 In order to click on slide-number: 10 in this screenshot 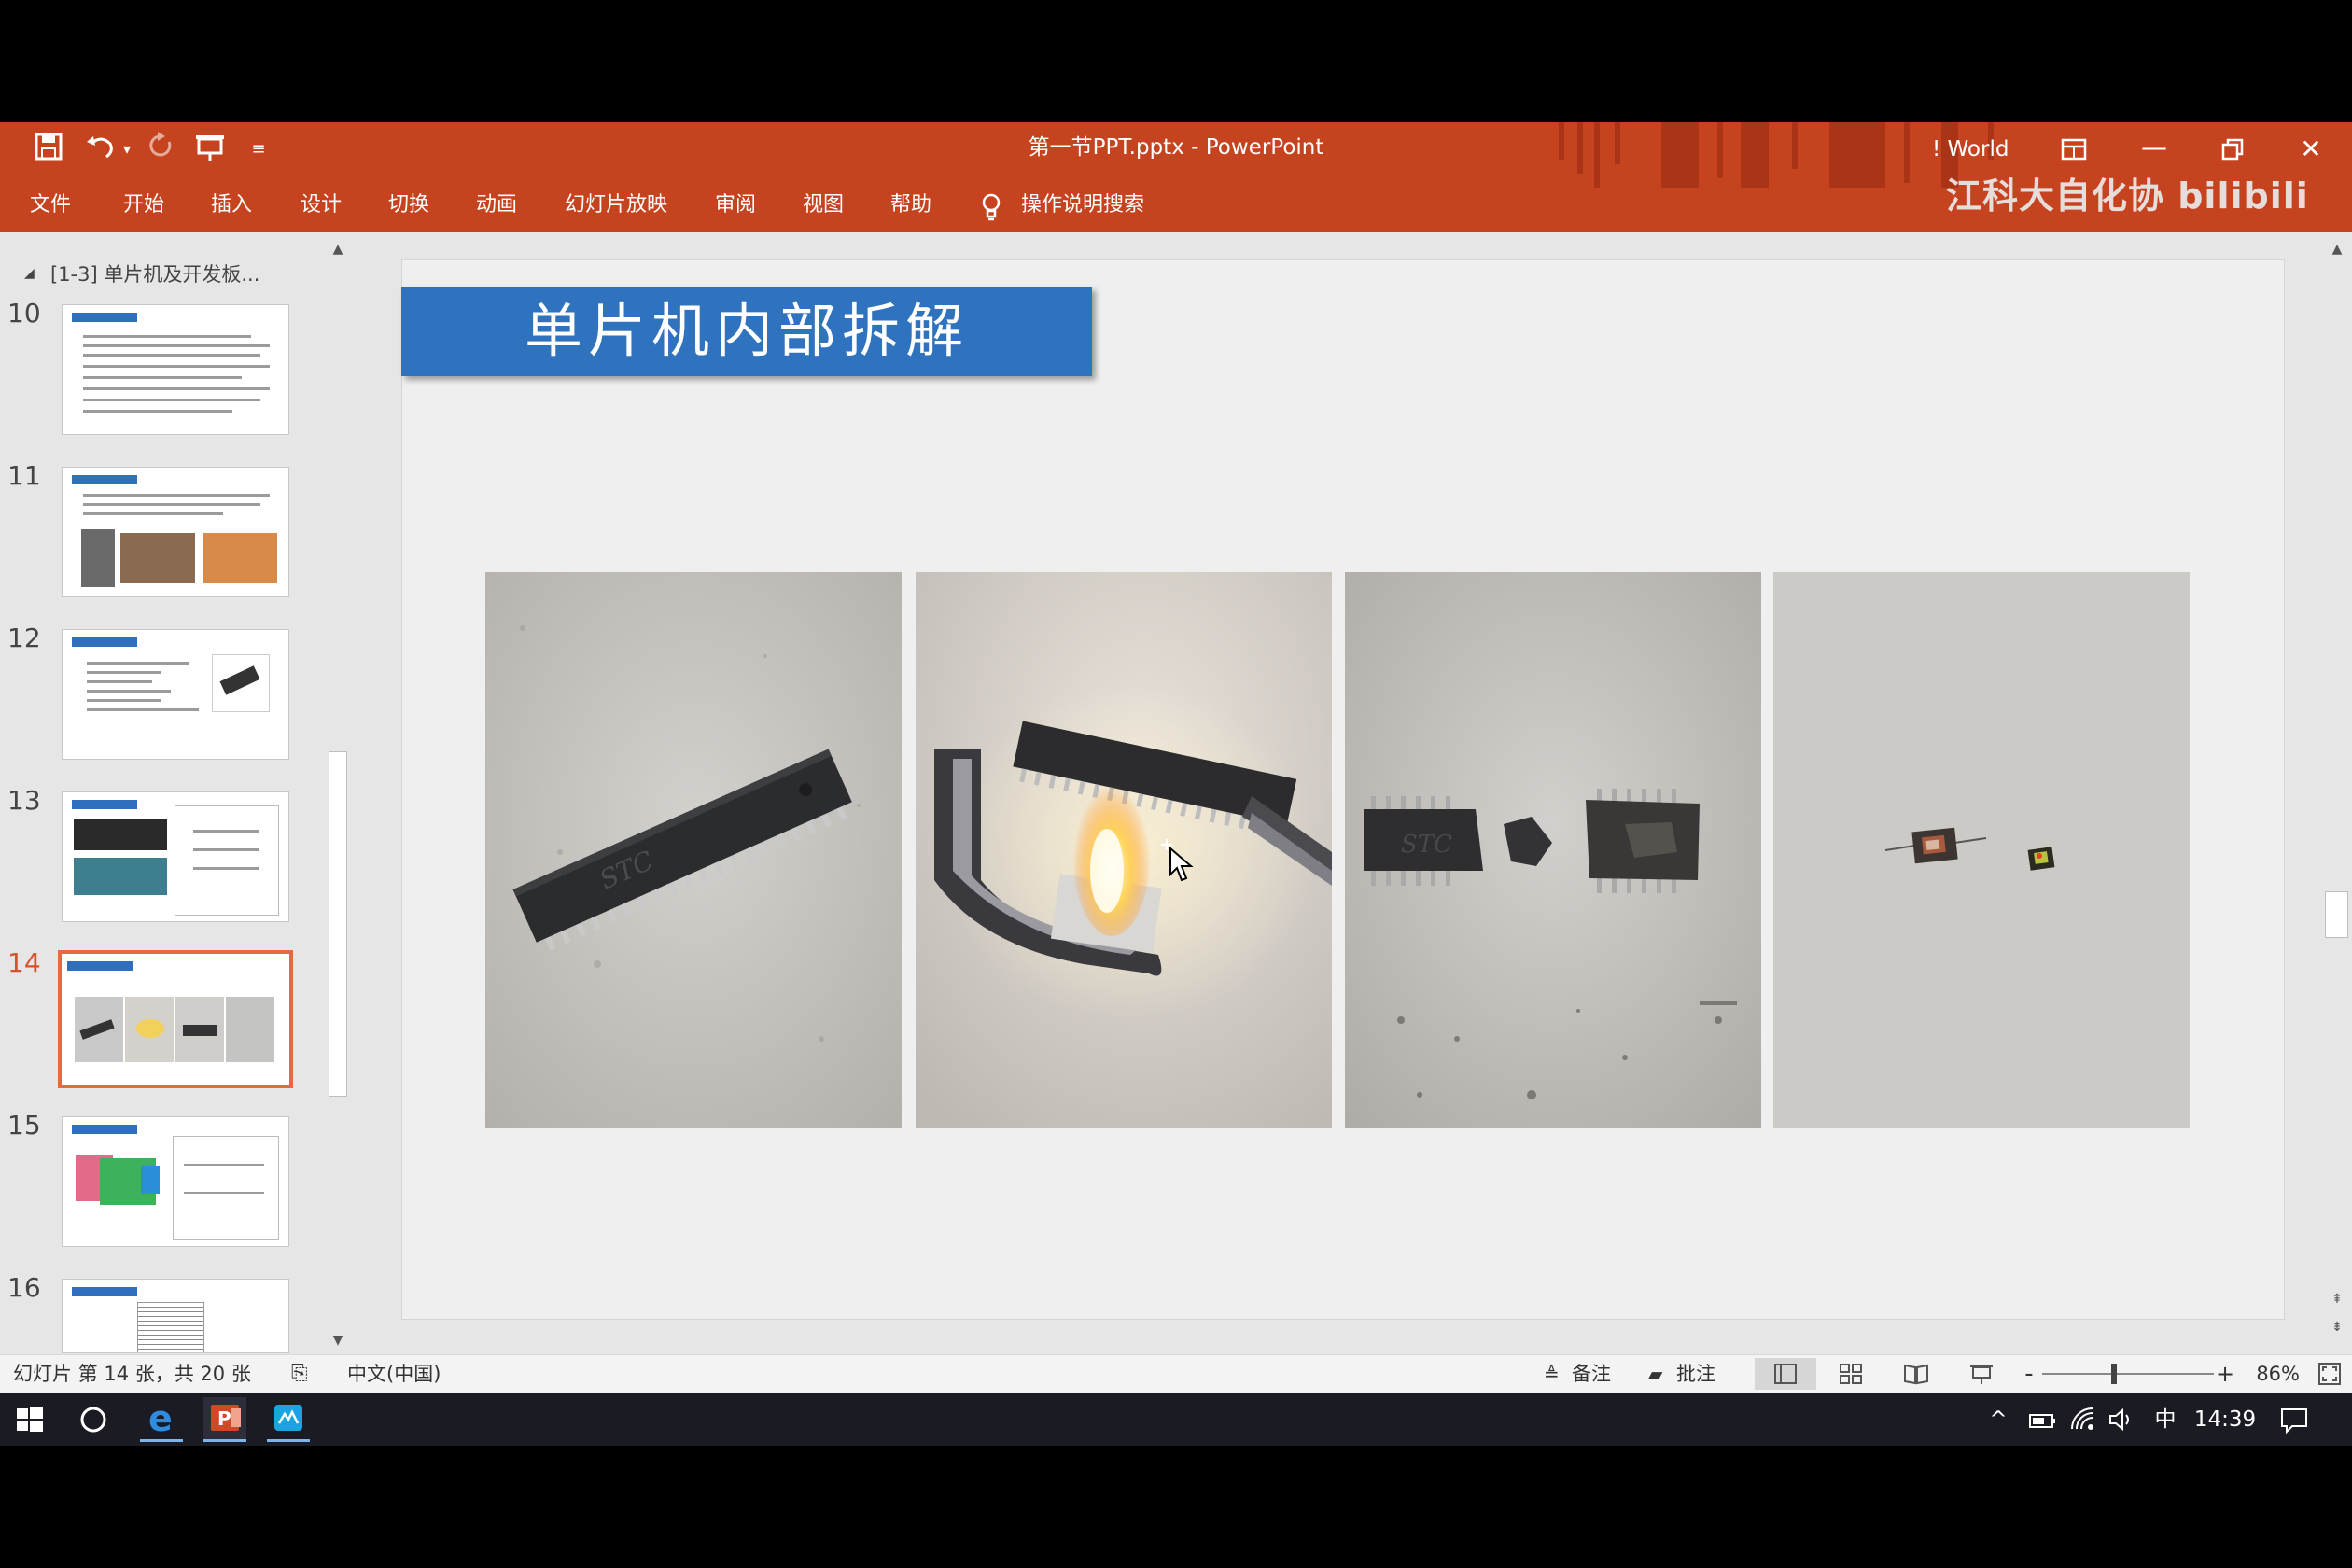, I will do `click(24, 313)`.